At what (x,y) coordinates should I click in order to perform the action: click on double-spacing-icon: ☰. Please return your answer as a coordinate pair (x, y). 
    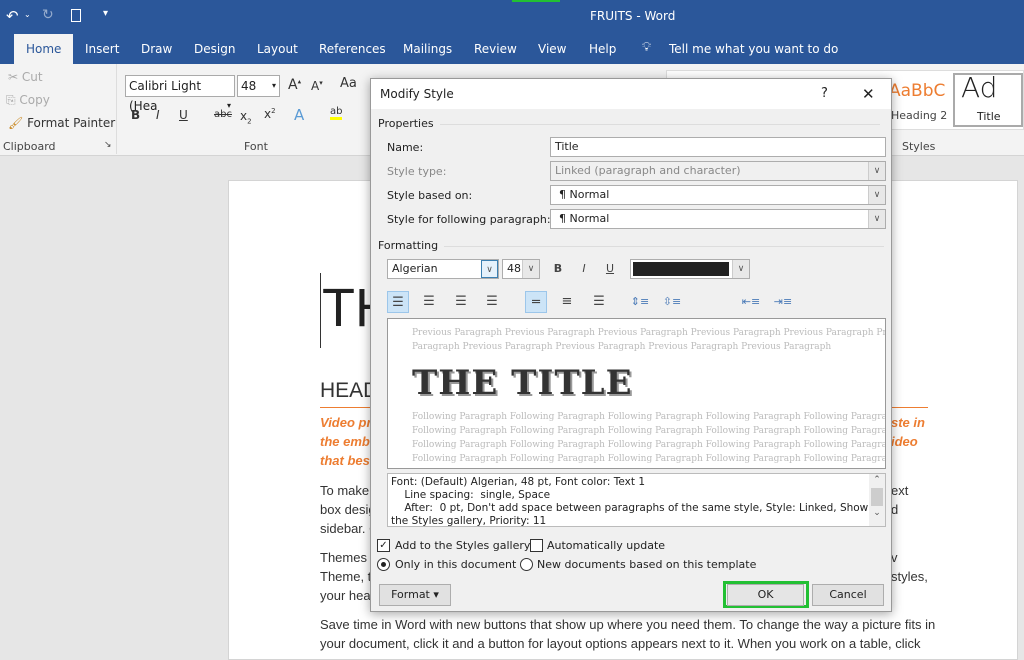
    Looking at the image, I should click on (599, 302).